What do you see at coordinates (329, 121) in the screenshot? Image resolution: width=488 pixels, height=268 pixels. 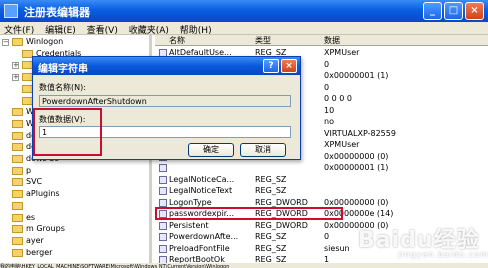 I see `value-data: no` at bounding box center [329, 121].